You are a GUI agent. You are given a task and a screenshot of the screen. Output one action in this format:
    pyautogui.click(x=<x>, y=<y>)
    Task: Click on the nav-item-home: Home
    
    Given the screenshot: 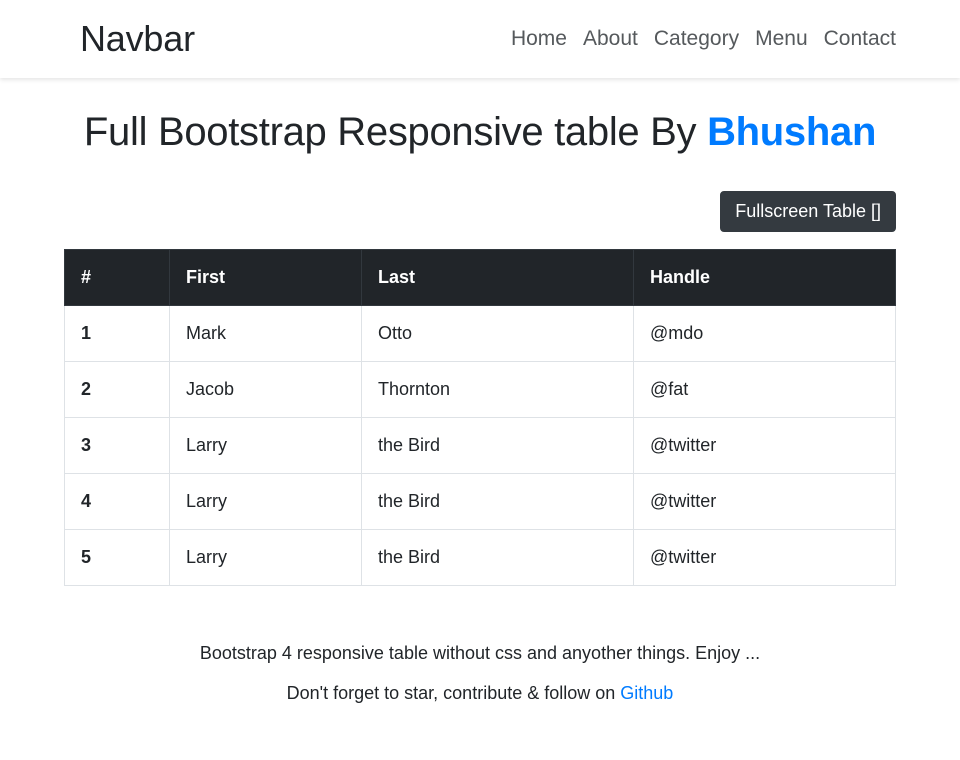 What is the action you would take?
    pyautogui.click(x=531, y=38)
    